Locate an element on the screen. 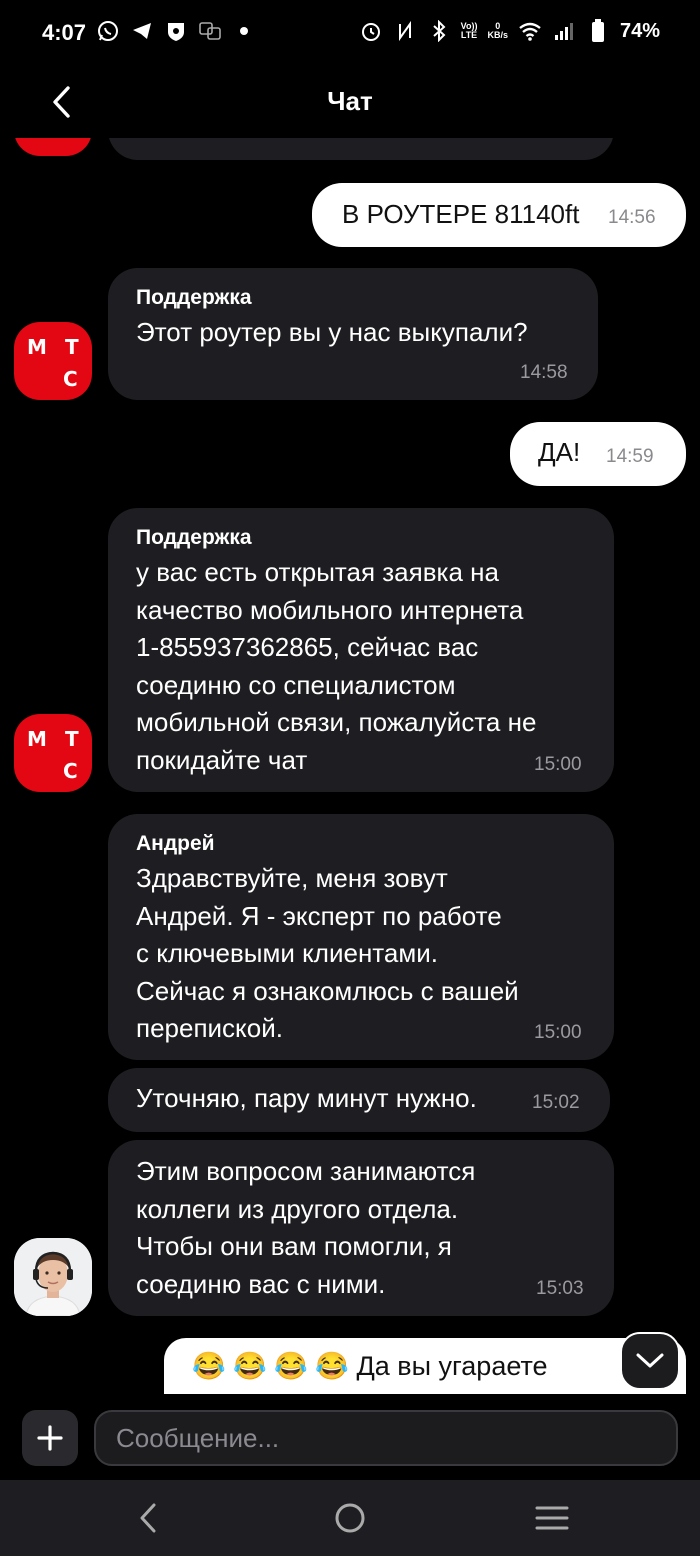 This screenshot has height=1556, width=700. nav-menu-button is located at coordinates (552, 1518).